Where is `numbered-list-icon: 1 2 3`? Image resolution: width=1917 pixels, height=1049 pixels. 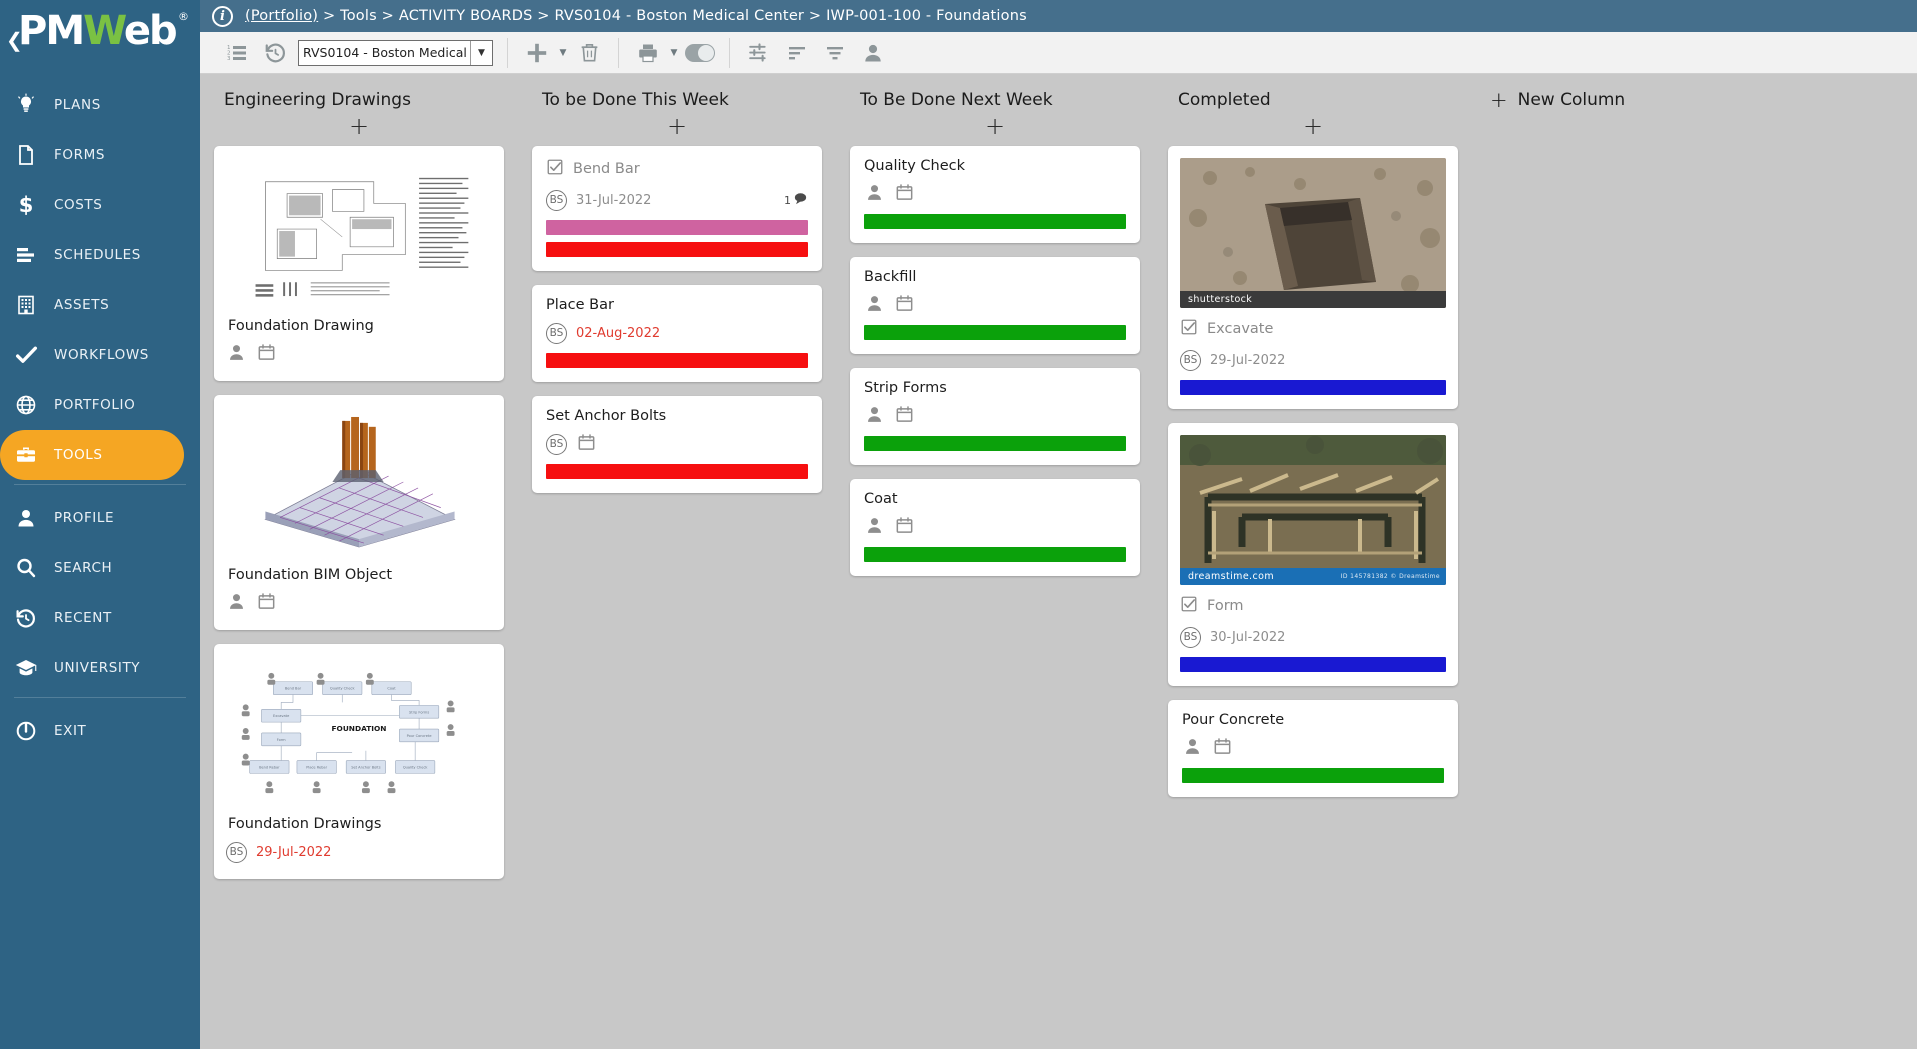
numbered-list-icon: 1 2 3 is located at coordinates (237, 53).